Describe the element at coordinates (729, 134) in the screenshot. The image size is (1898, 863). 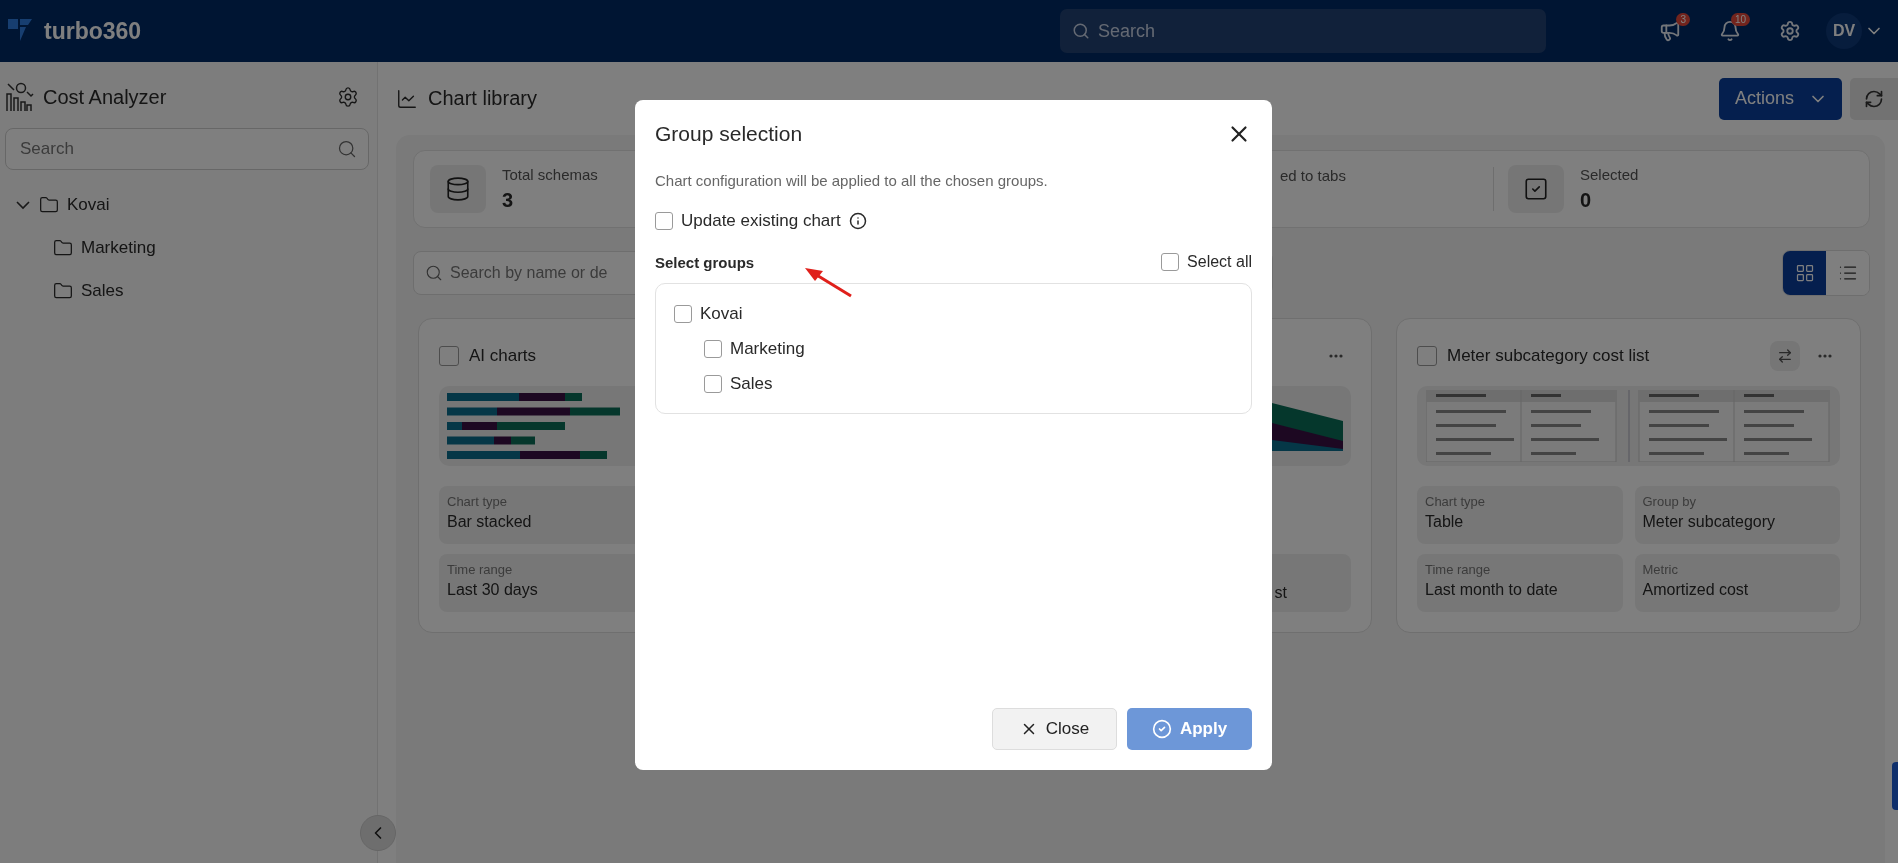
I see `dialog-title: Group selection` at that location.